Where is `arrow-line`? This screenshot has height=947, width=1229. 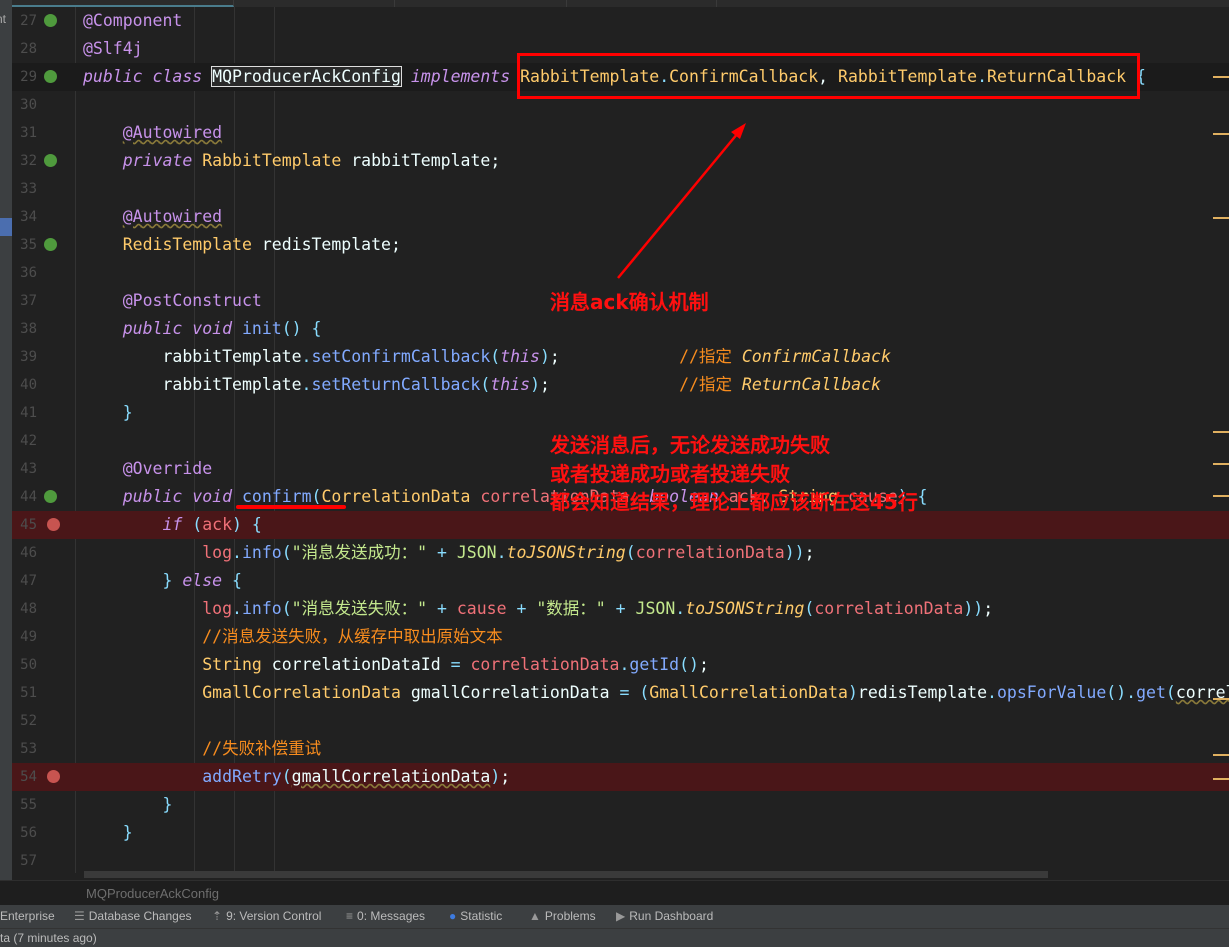
arrow-line is located at coordinates (678, 205).